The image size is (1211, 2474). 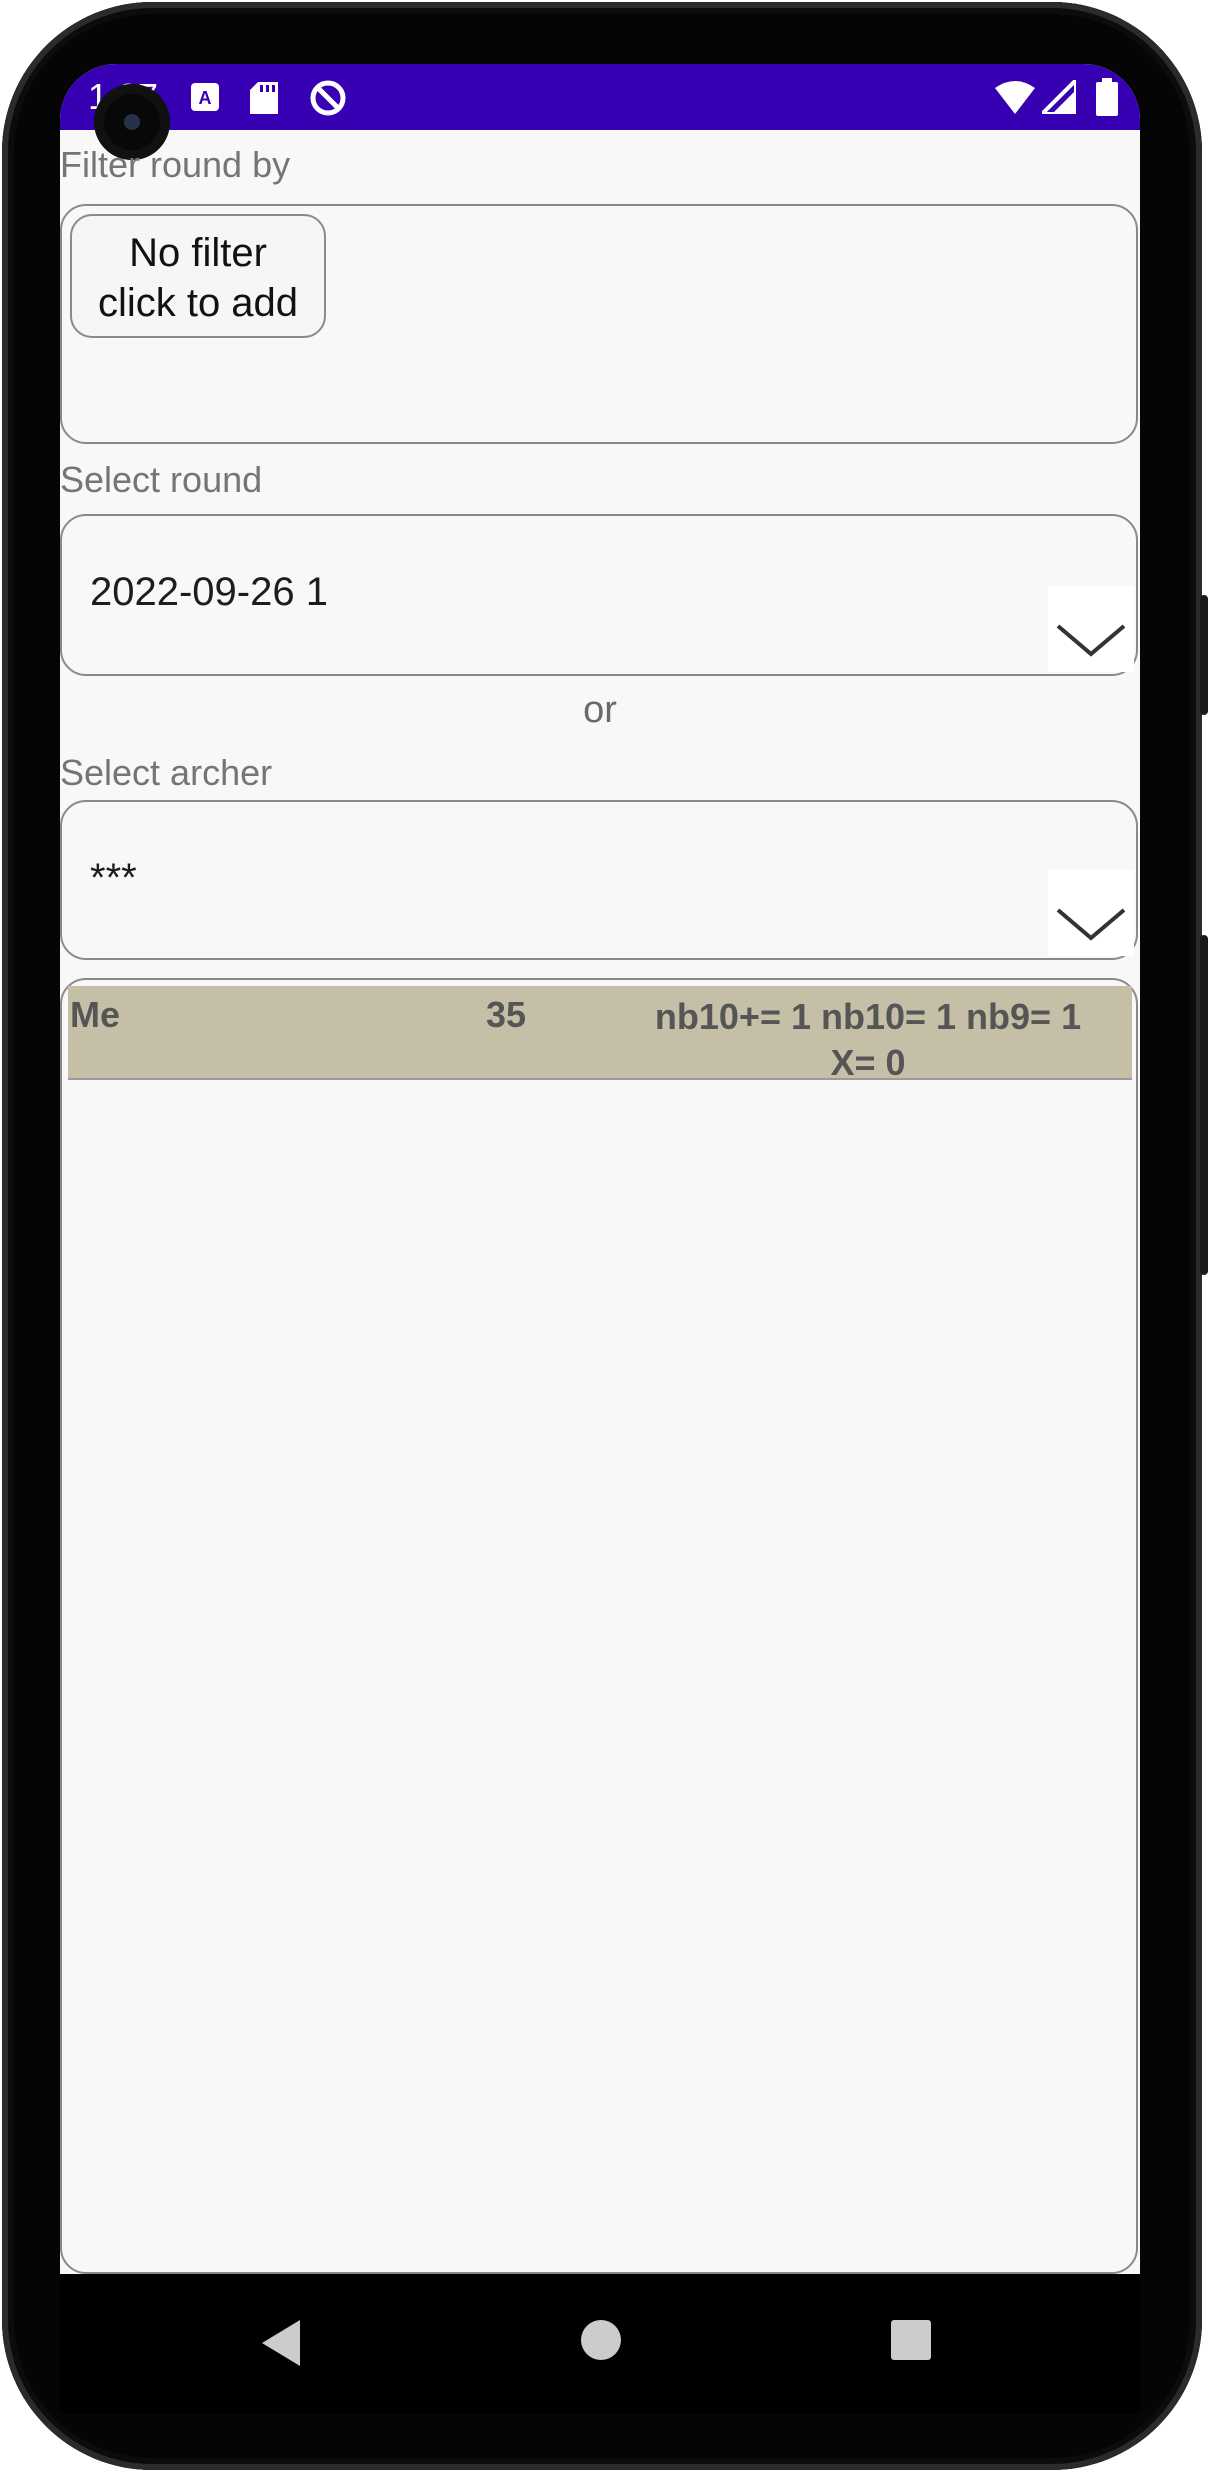 I want to click on archer-dropdown-button, so click(x=1091, y=913).